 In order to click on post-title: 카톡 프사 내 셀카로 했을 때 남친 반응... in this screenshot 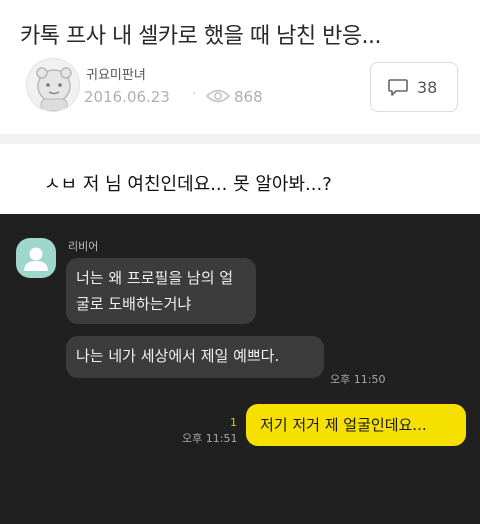, I will do `click(201, 36)`.